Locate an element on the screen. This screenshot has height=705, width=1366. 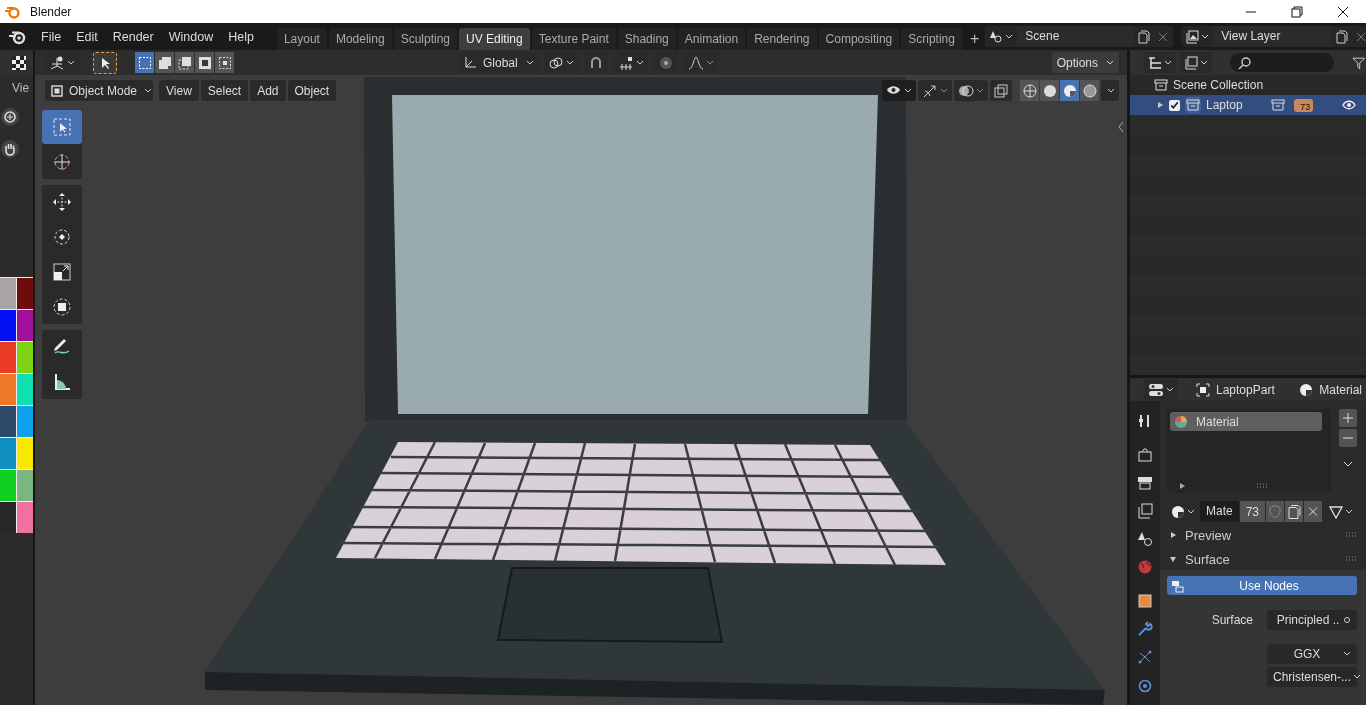
view-layer-field: View Layer is located at coordinates (1272, 36).